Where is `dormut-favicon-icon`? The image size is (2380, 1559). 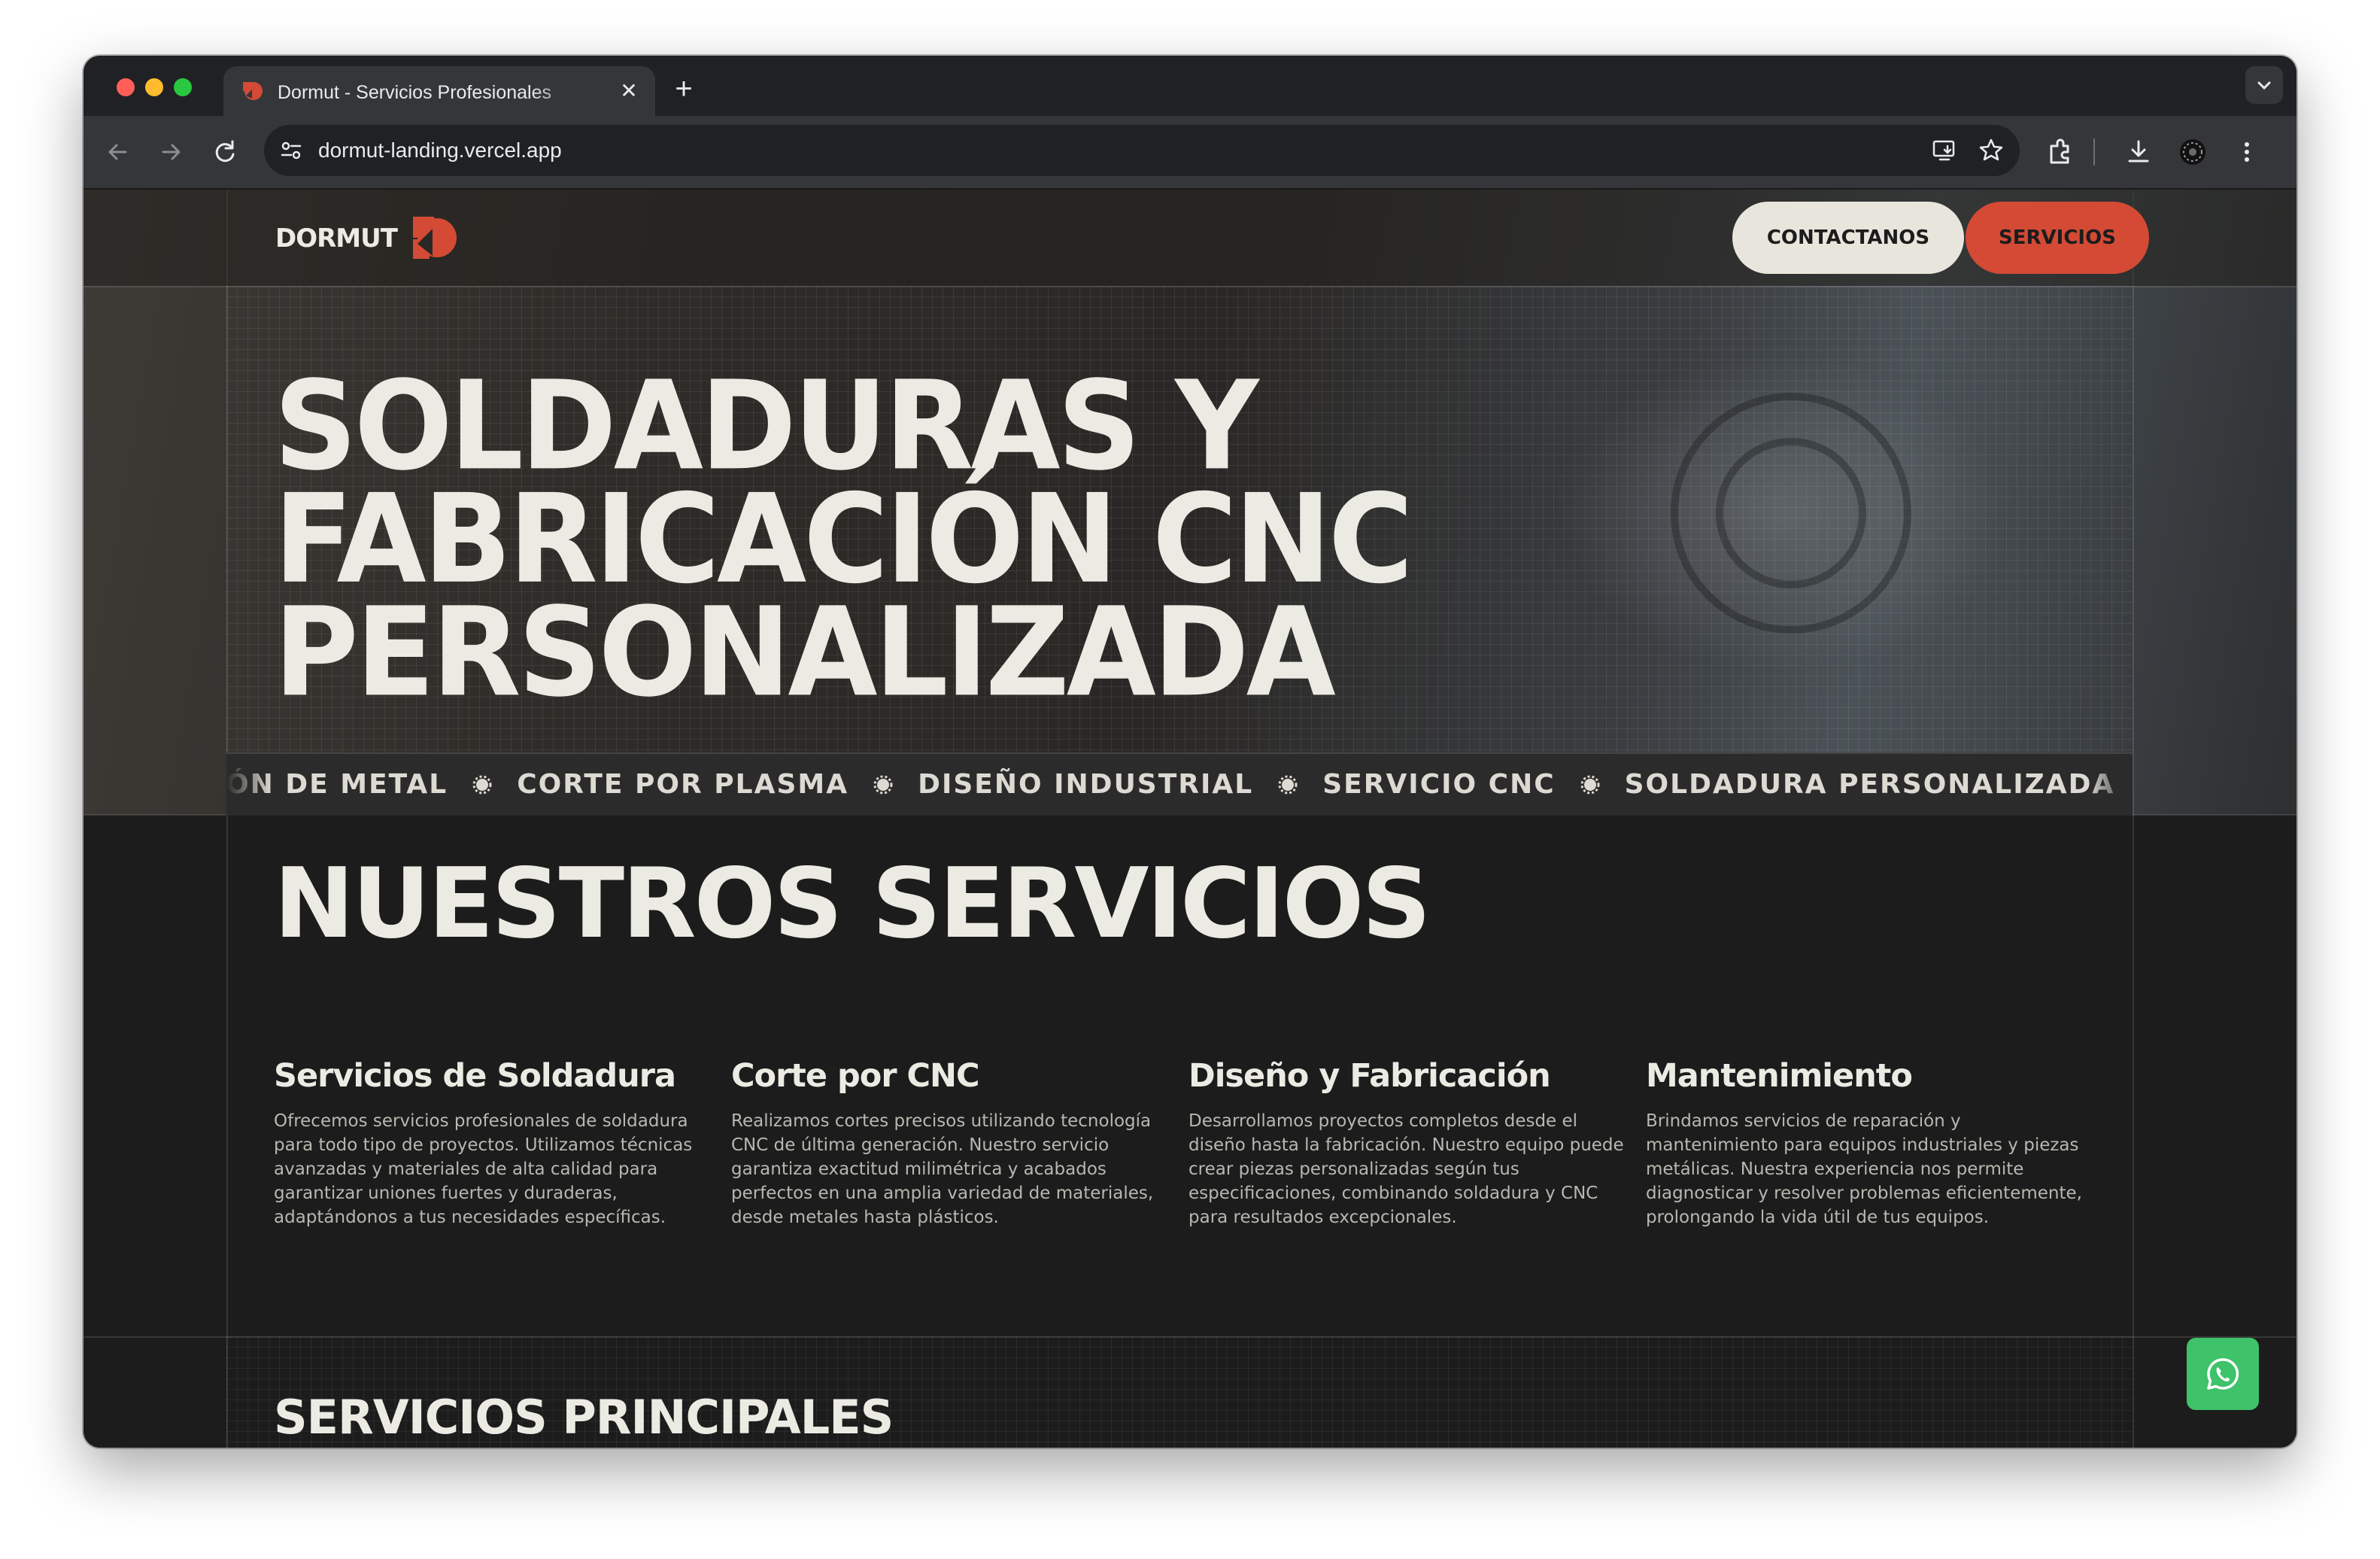
dormut-favicon-icon is located at coordinates (253, 91).